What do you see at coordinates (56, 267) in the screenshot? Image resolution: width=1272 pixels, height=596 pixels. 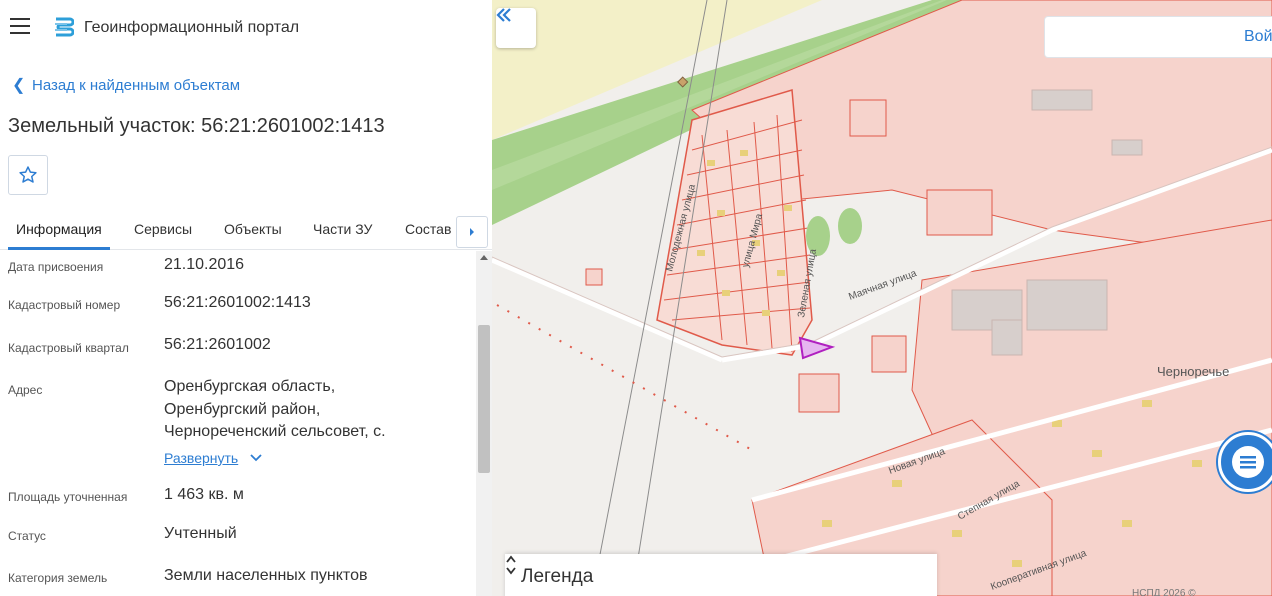 I see `prop-label-date: Дата присвоения` at bounding box center [56, 267].